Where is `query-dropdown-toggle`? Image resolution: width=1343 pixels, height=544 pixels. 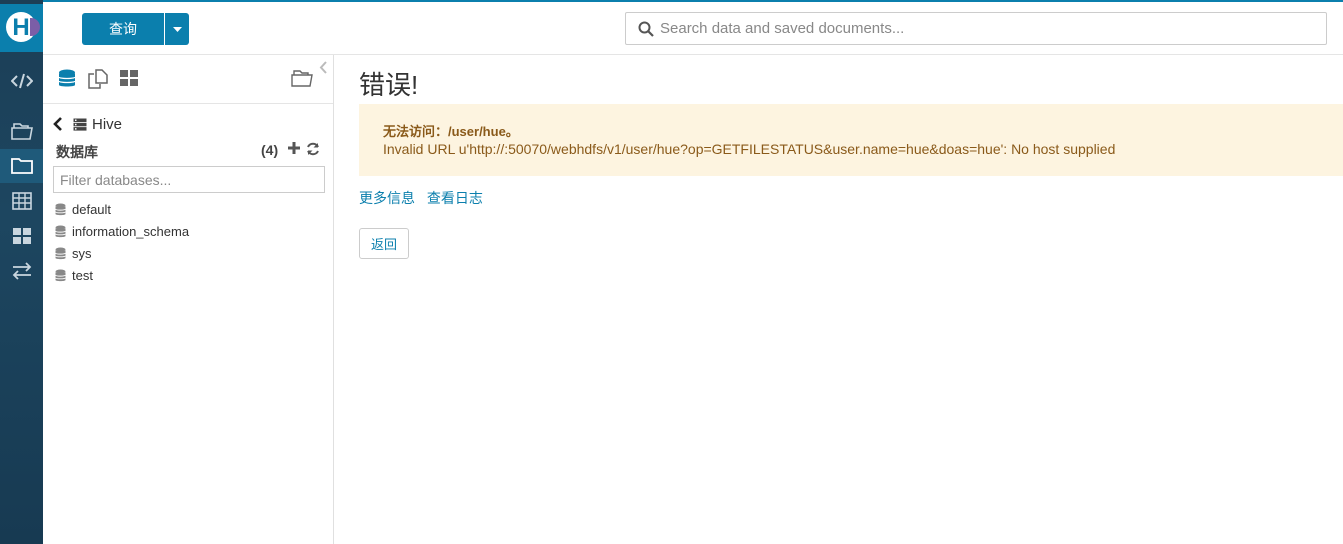 query-dropdown-toggle is located at coordinates (177, 29).